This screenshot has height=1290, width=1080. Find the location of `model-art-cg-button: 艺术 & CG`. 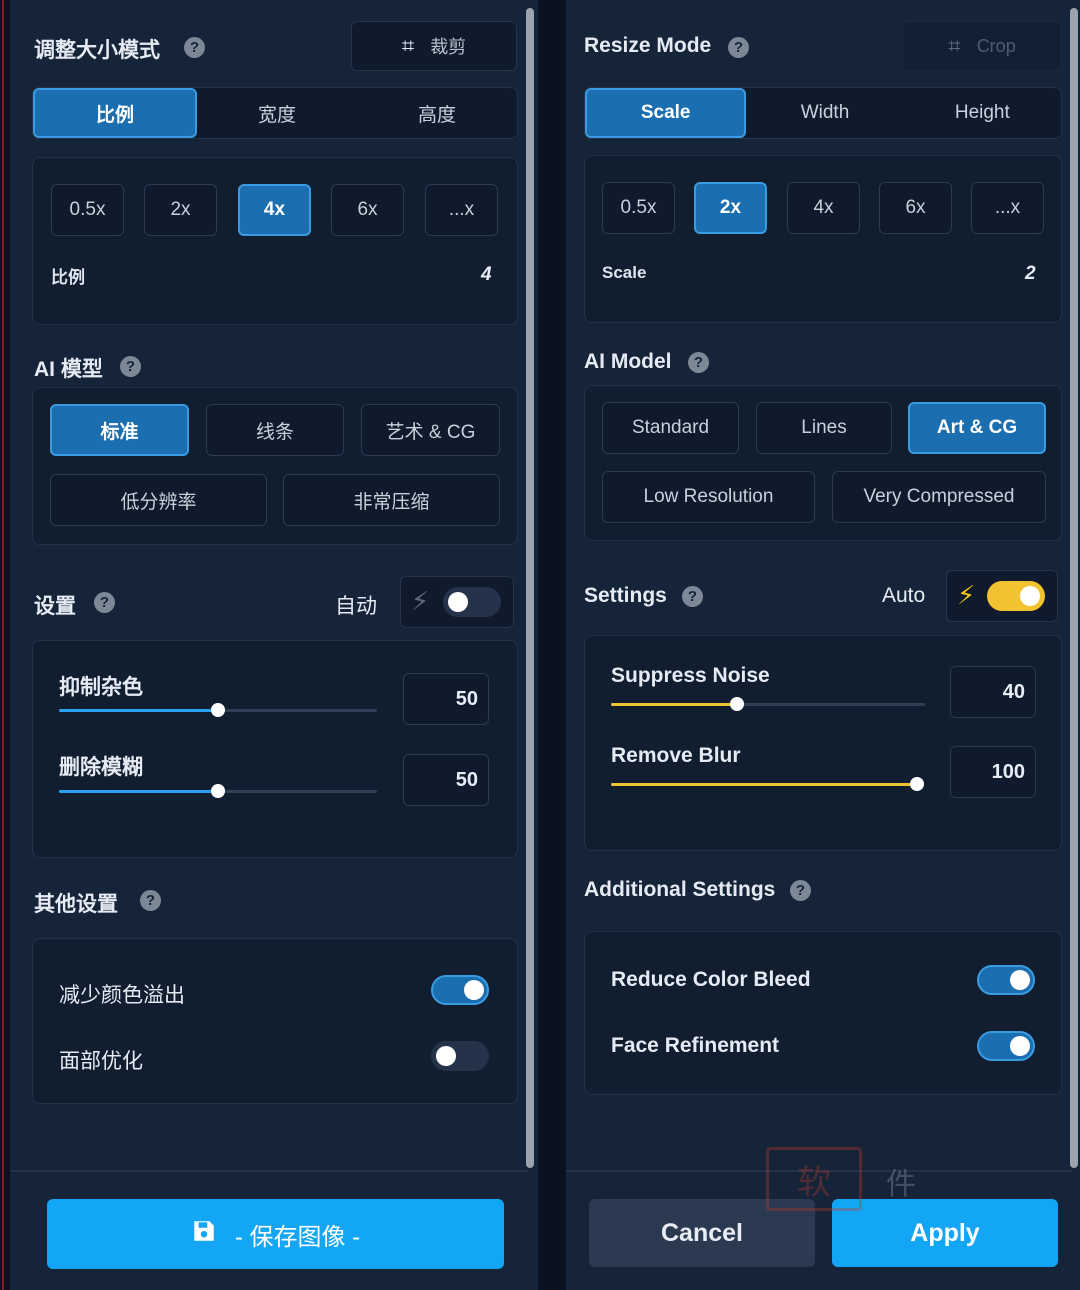

model-art-cg-button: 艺术 & CG is located at coordinates (430, 430).